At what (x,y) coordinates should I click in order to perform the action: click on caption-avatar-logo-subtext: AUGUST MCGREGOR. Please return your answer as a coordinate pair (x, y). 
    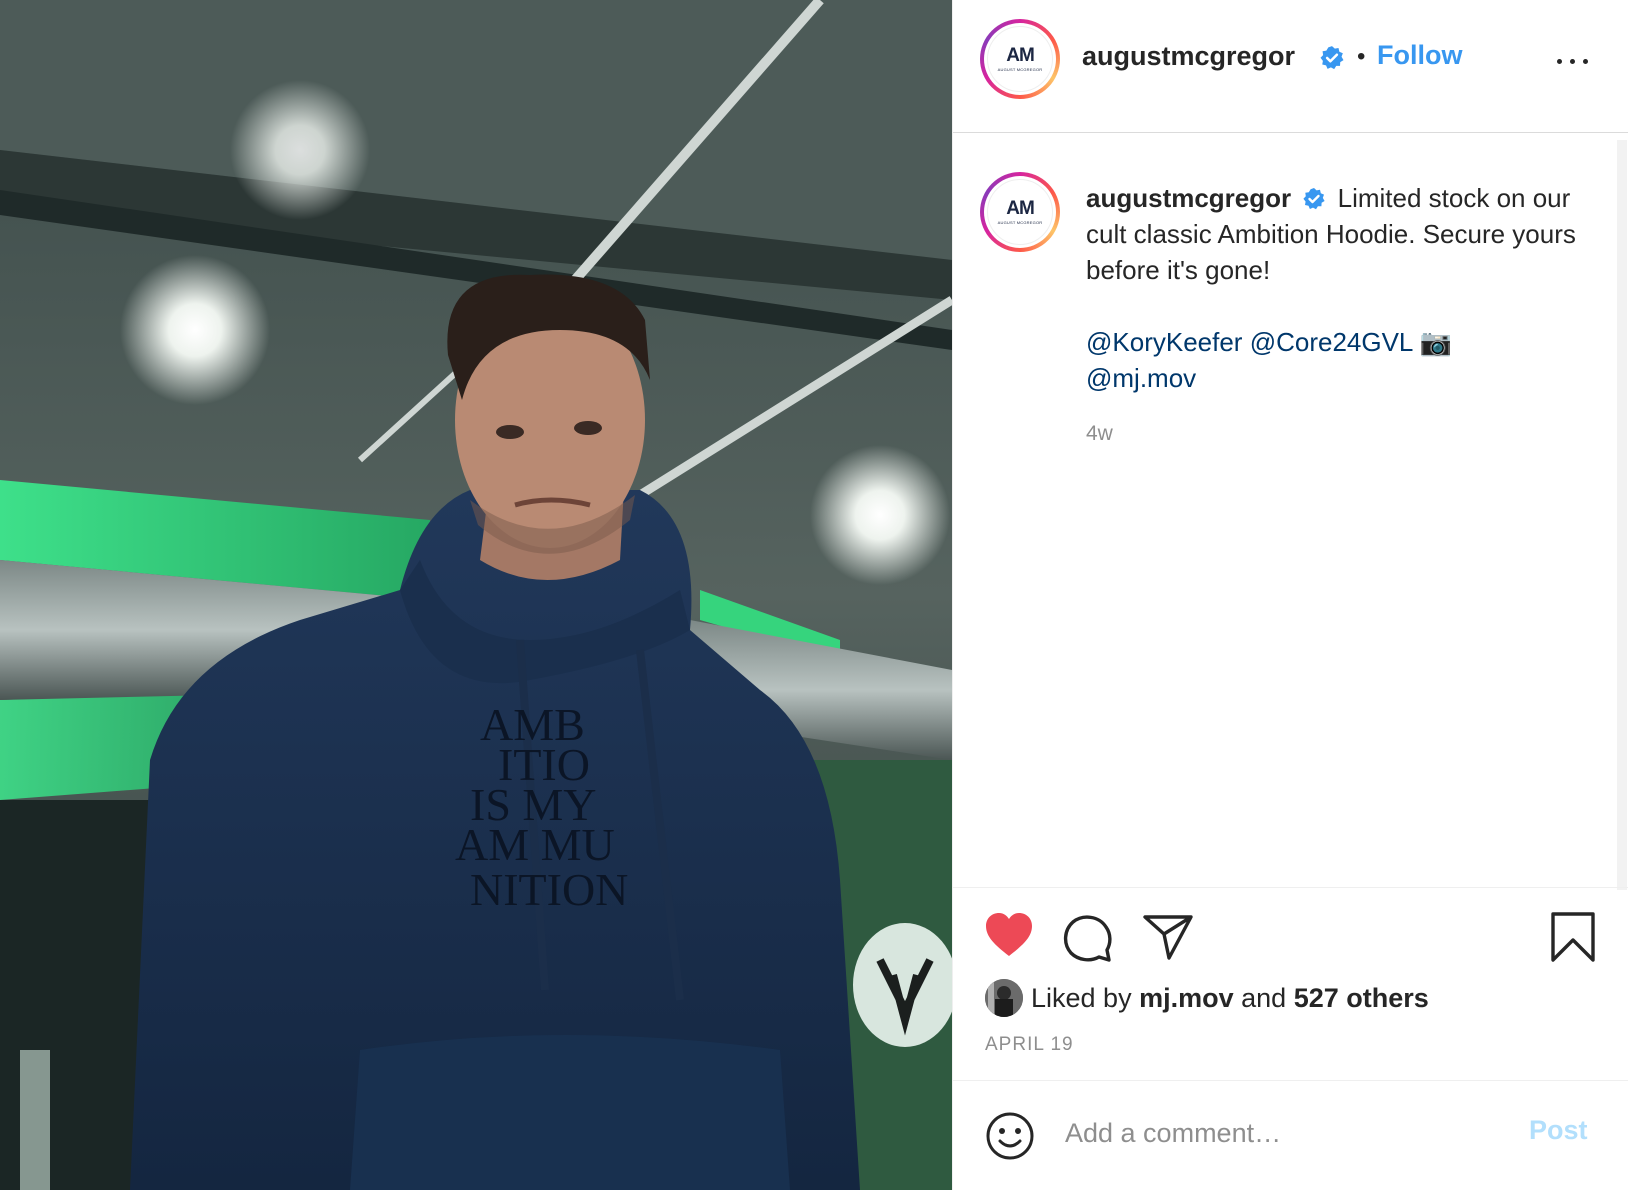
    Looking at the image, I should click on (1020, 222).